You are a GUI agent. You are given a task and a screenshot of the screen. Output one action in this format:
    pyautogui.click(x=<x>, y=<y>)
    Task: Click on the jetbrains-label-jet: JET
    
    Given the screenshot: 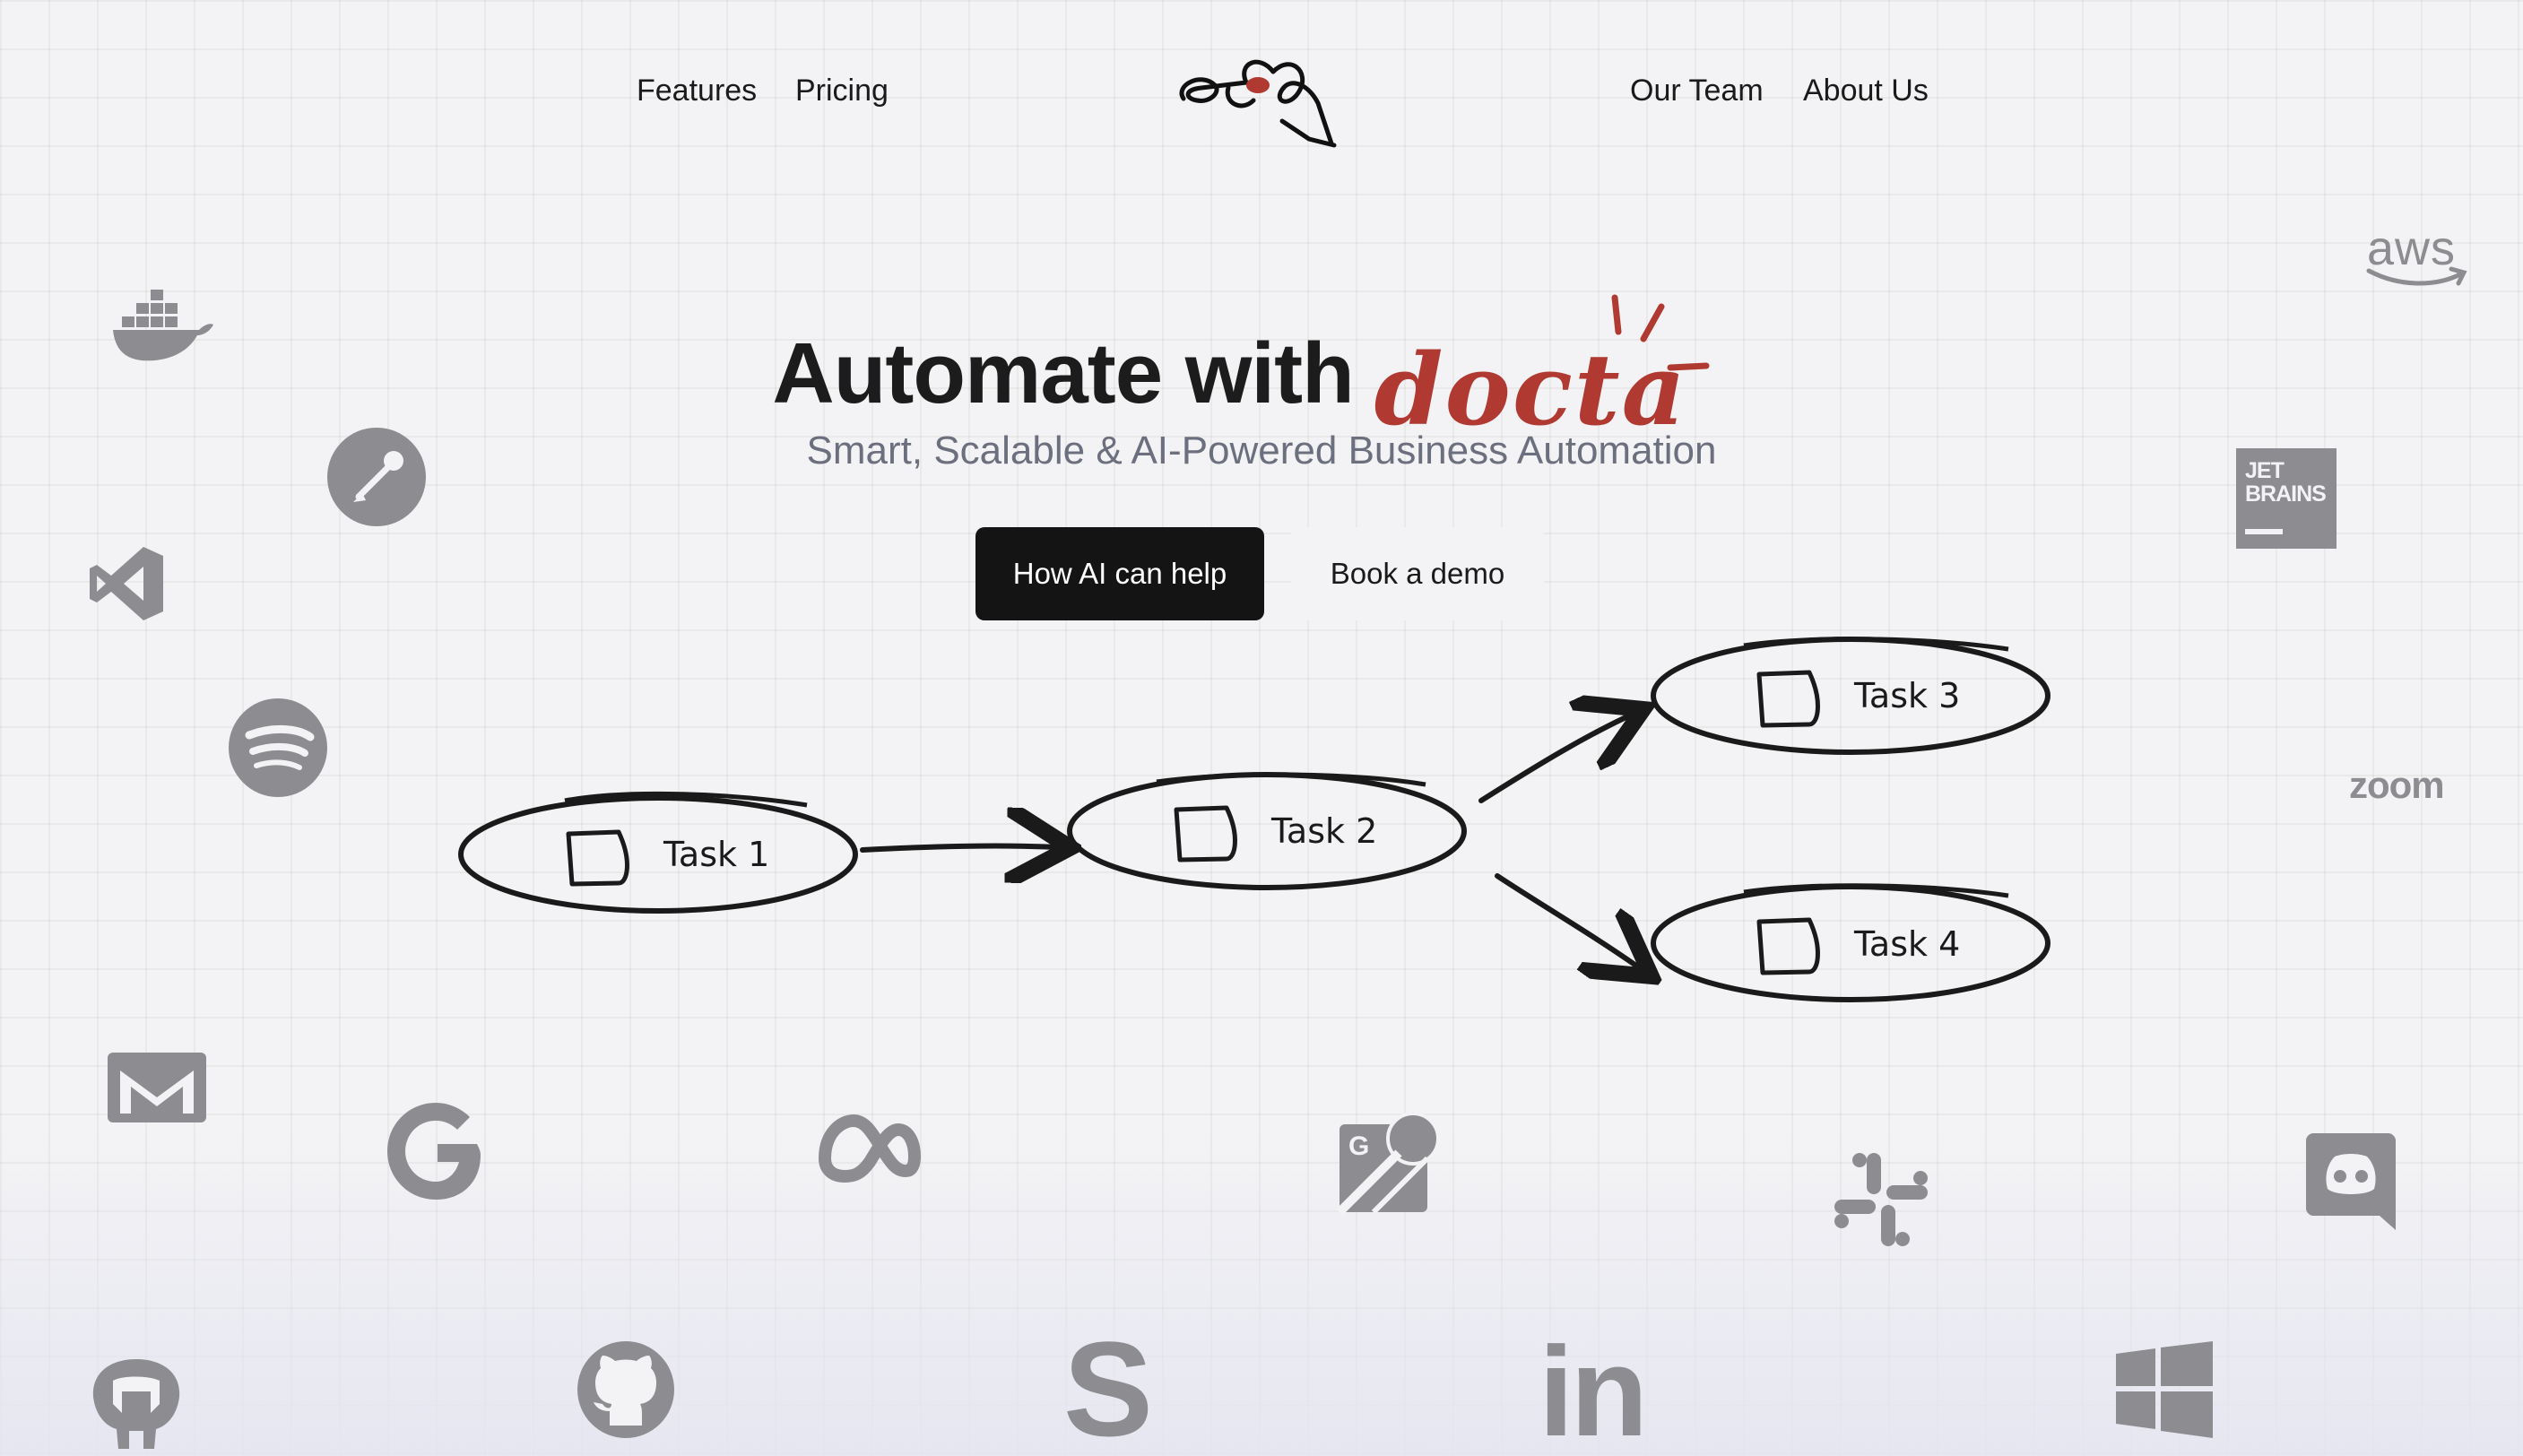 What is the action you would take?
    pyautogui.click(x=2265, y=470)
    